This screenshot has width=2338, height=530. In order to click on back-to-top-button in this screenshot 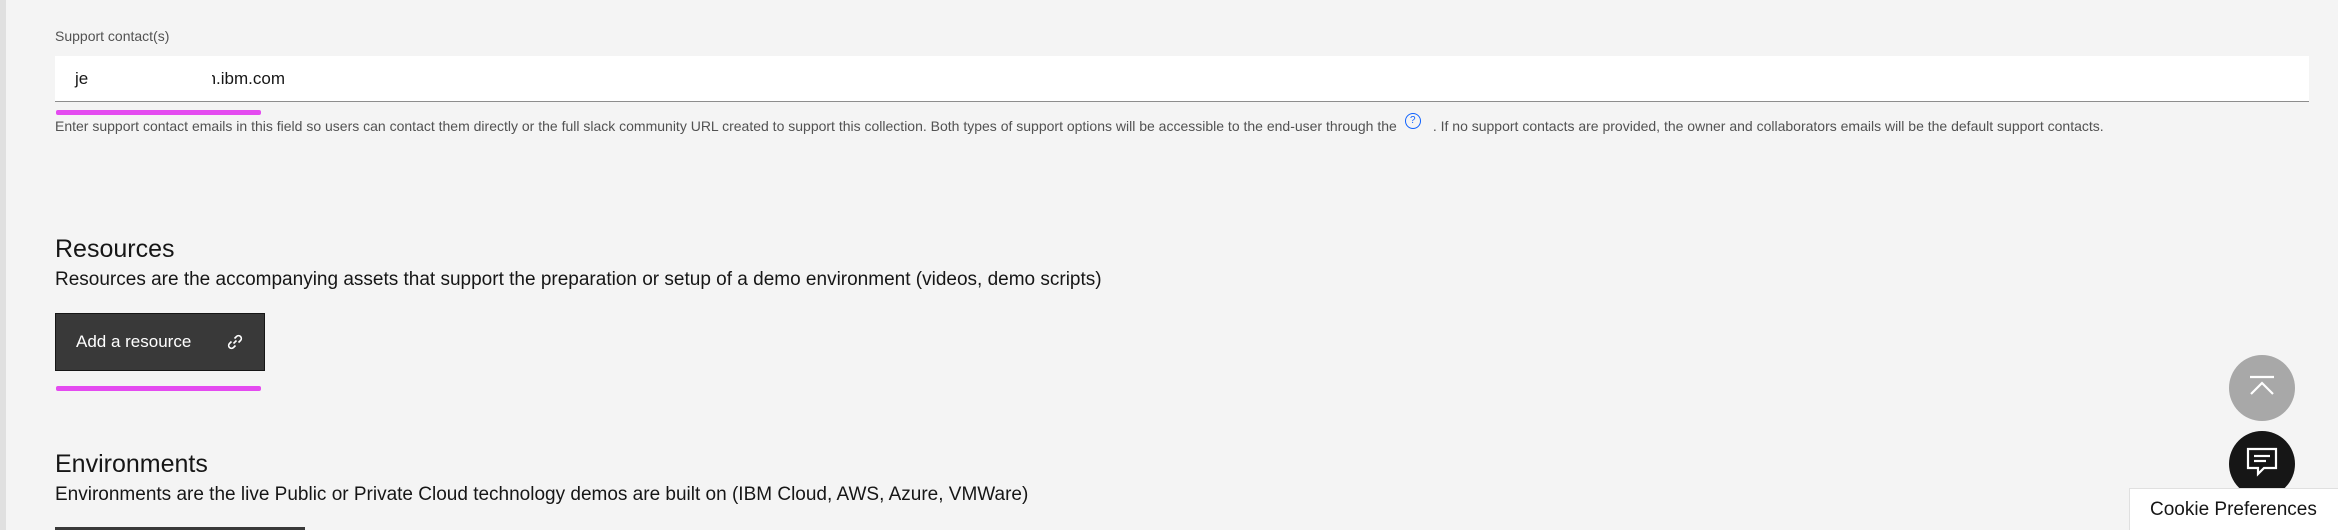, I will do `click(2262, 388)`.